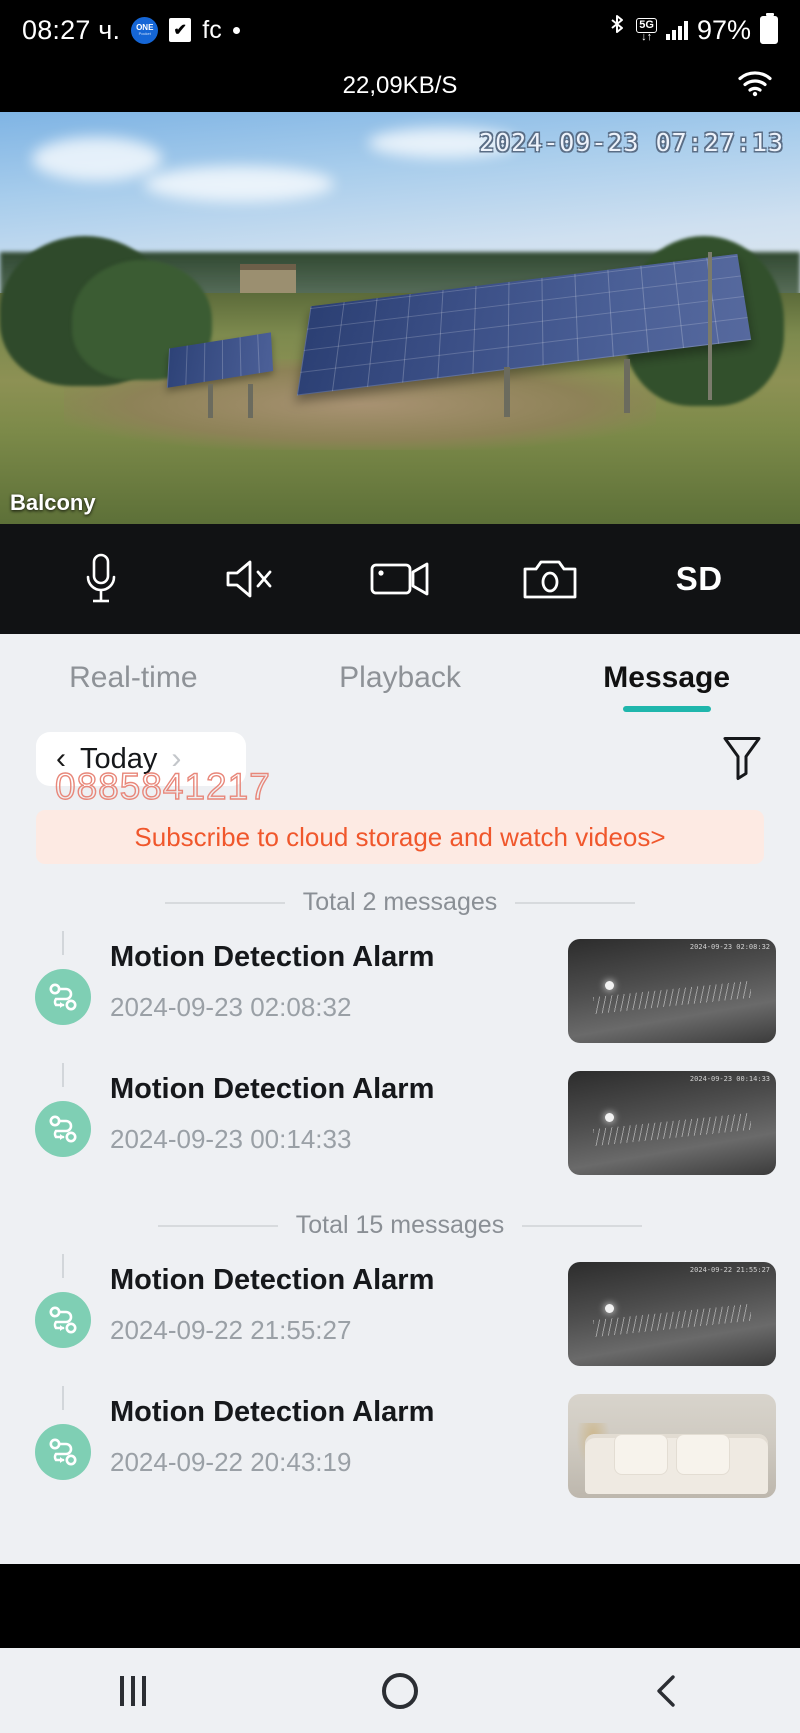  I want to click on dot-icon, so click(236, 30).